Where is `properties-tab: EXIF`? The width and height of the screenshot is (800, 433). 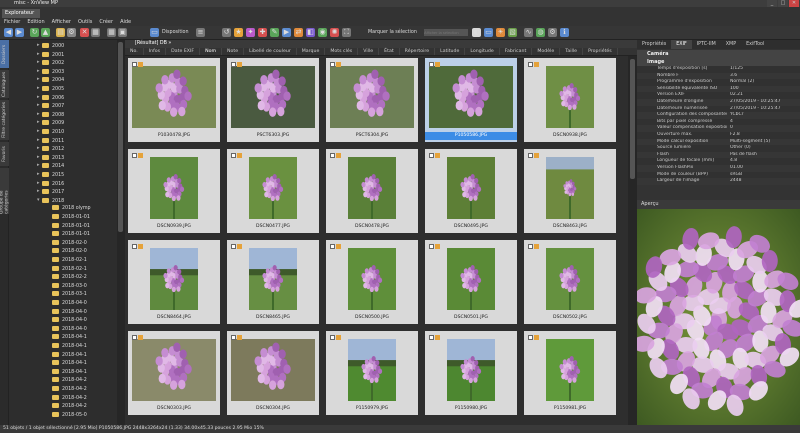
properties-tab: EXIF is located at coordinates (681, 44).